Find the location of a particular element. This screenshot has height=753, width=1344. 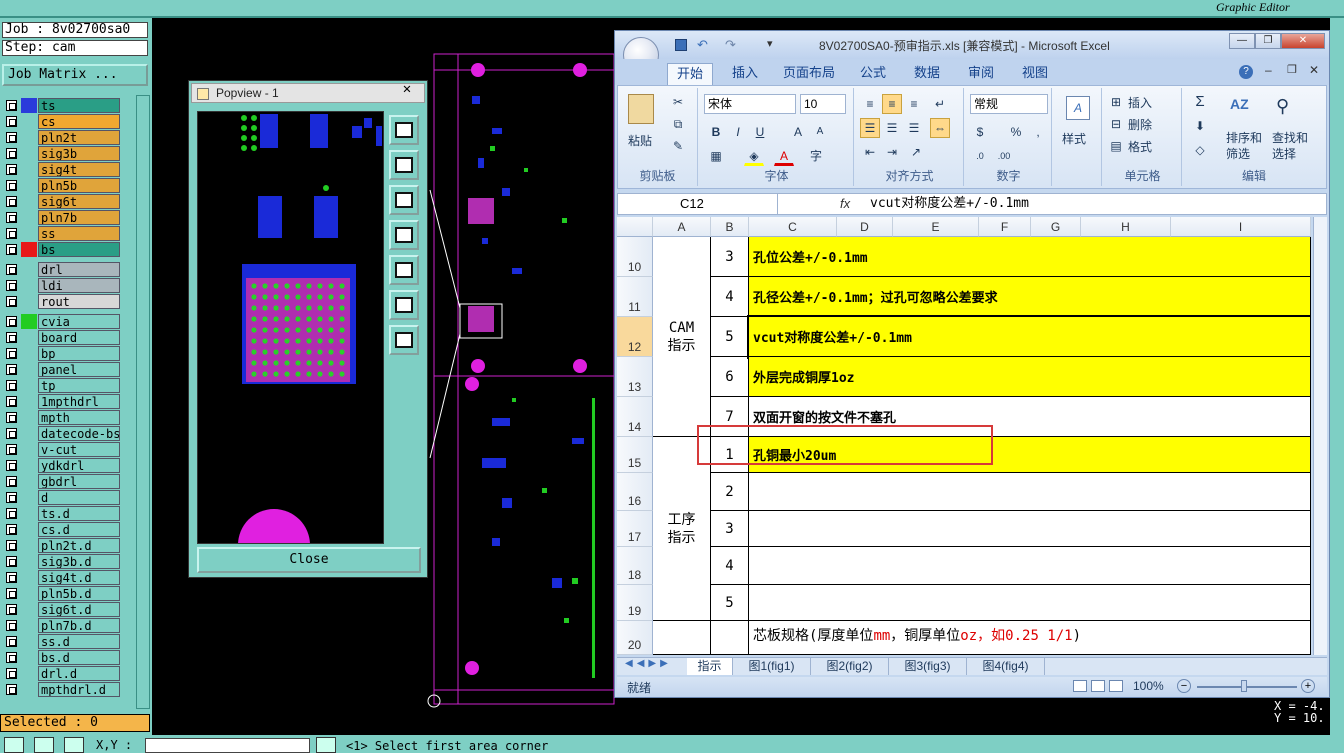

redo-icon: ↷ is located at coordinates (730, 45).